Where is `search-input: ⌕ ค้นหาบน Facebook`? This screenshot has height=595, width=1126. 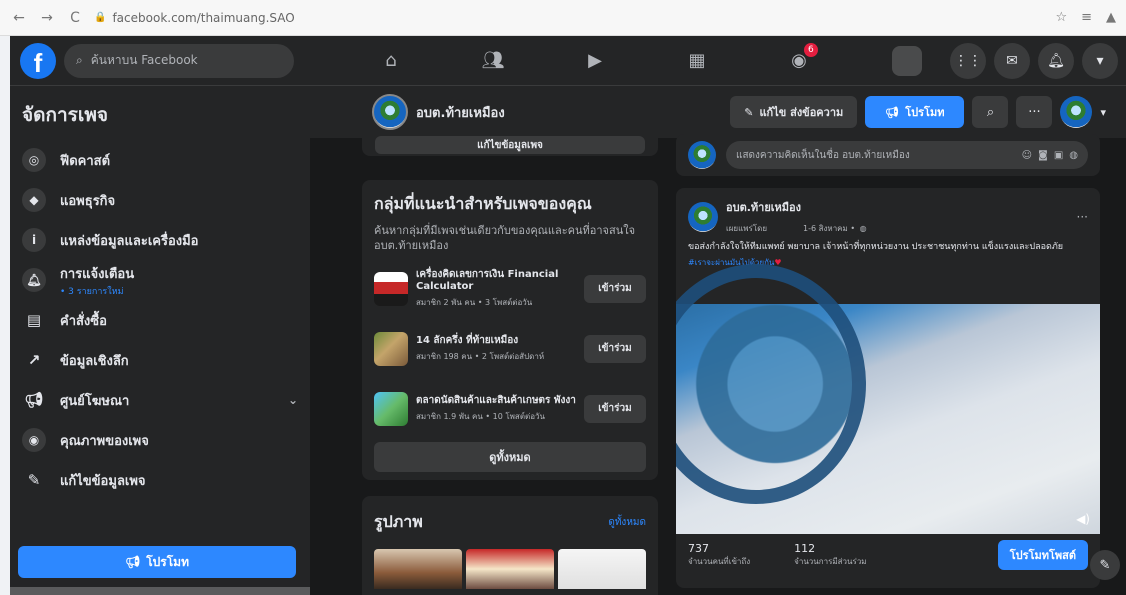 search-input: ⌕ ค้นหาบน Facebook is located at coordinates (179, 60).